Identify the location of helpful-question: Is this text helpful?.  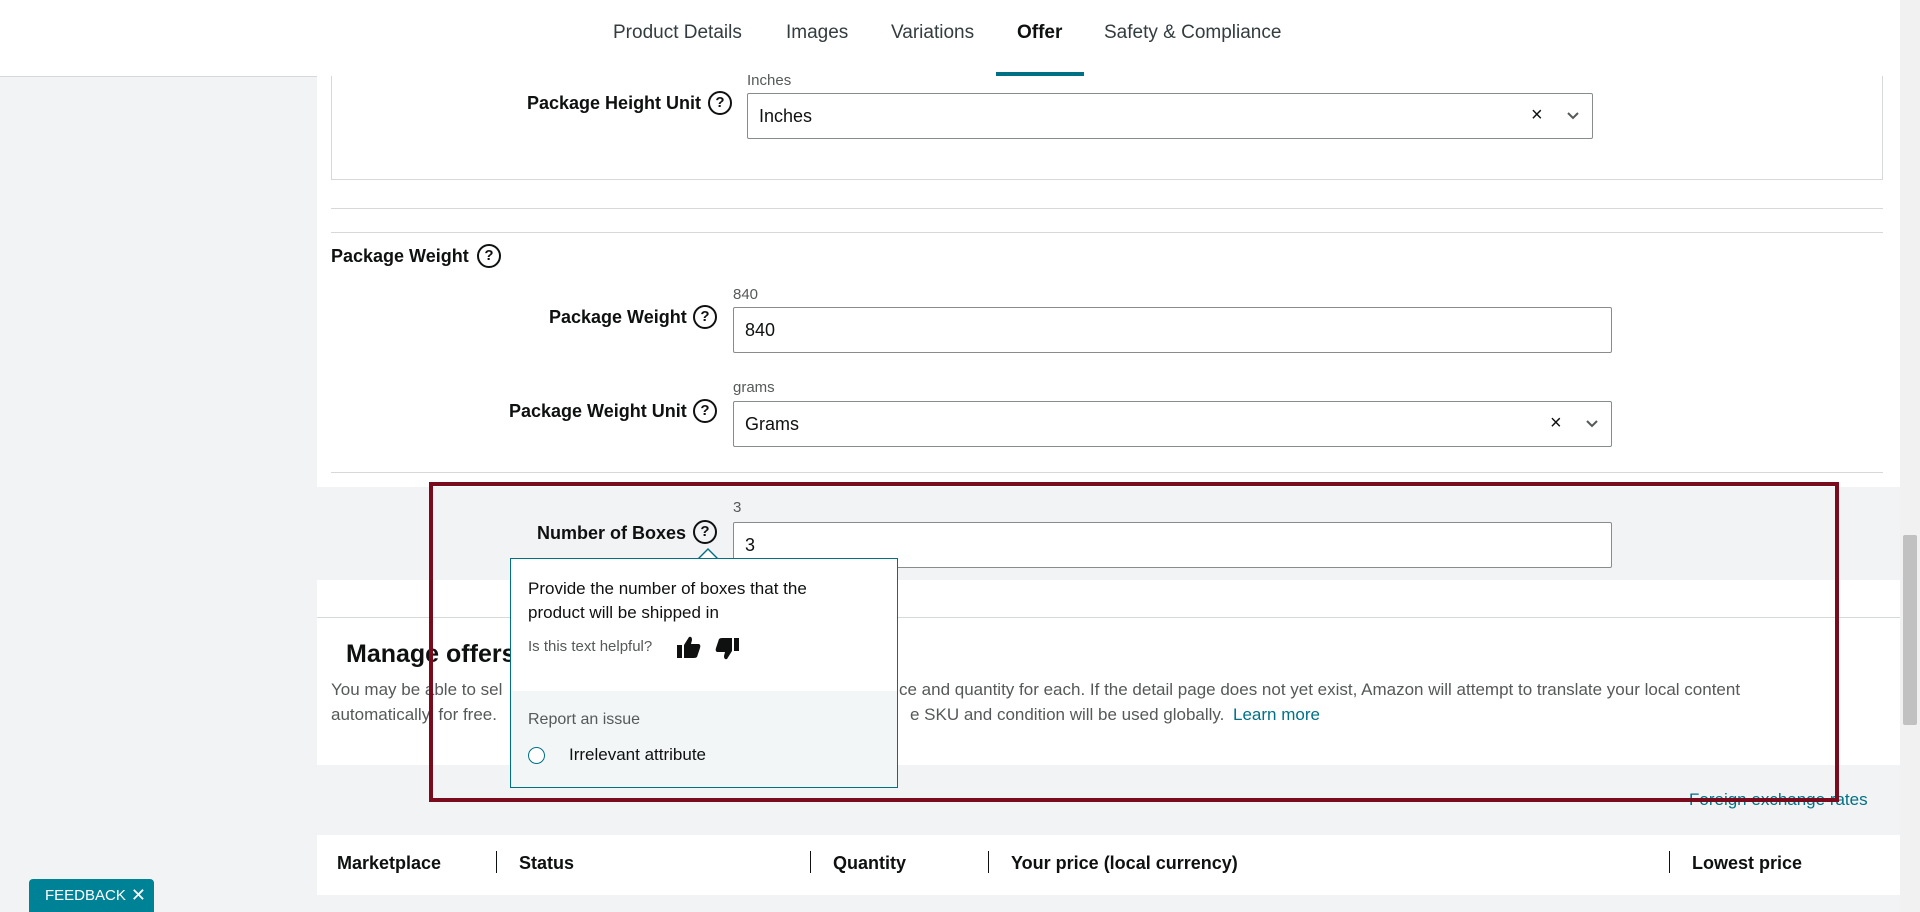
(590, 646).